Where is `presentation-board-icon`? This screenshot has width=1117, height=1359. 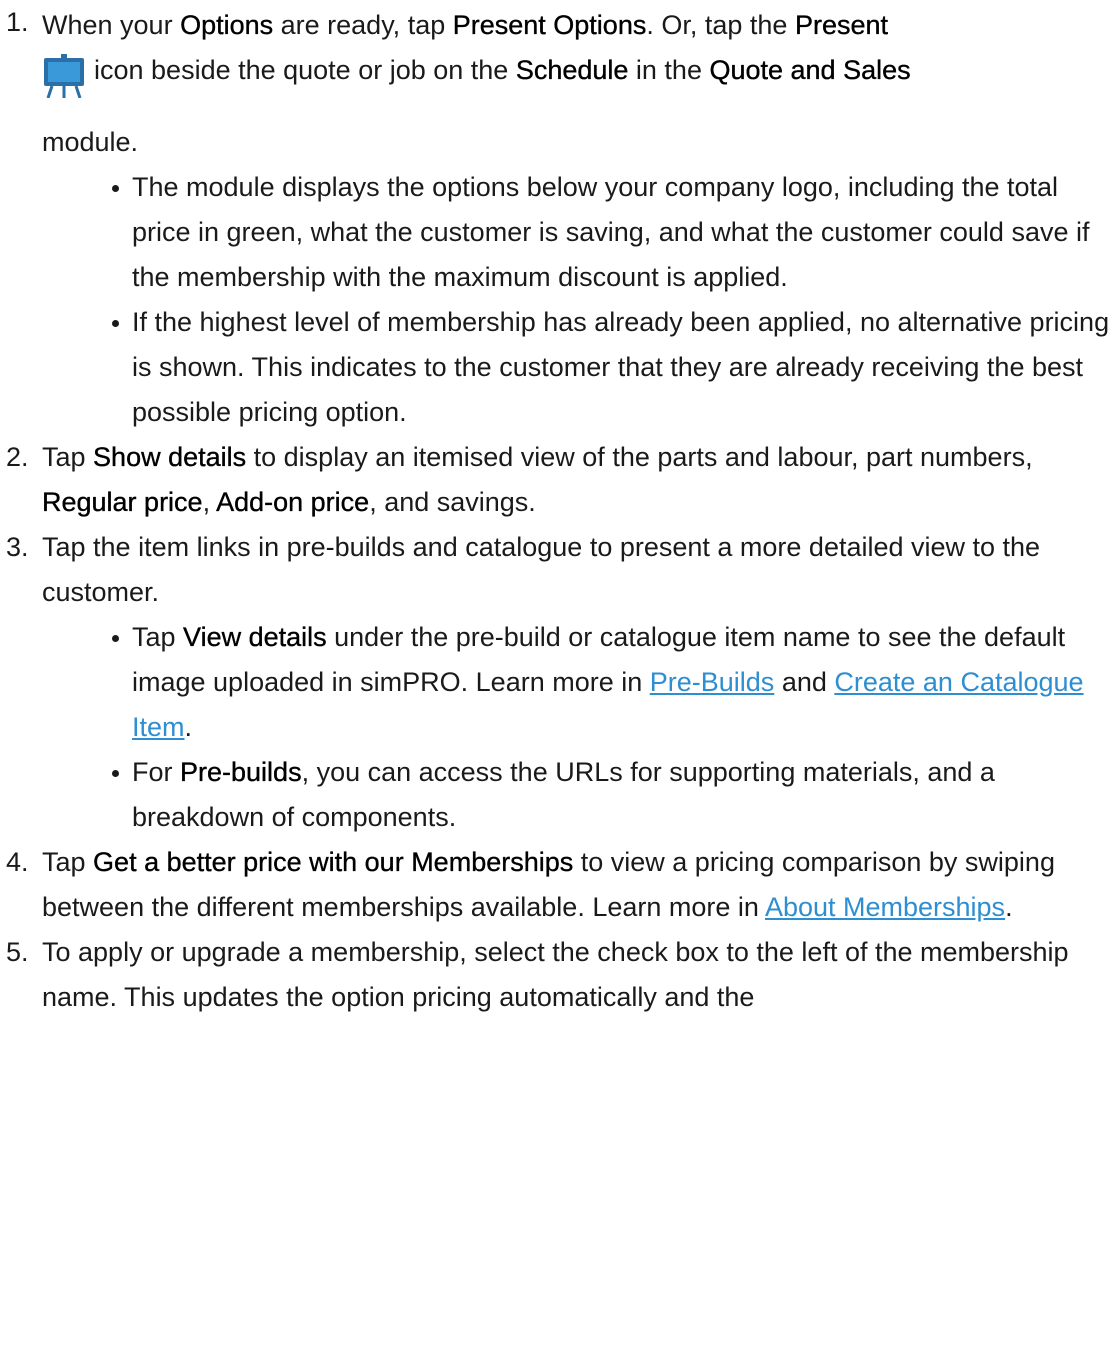 presentation-board-icon is located at coordinates (64, 76).